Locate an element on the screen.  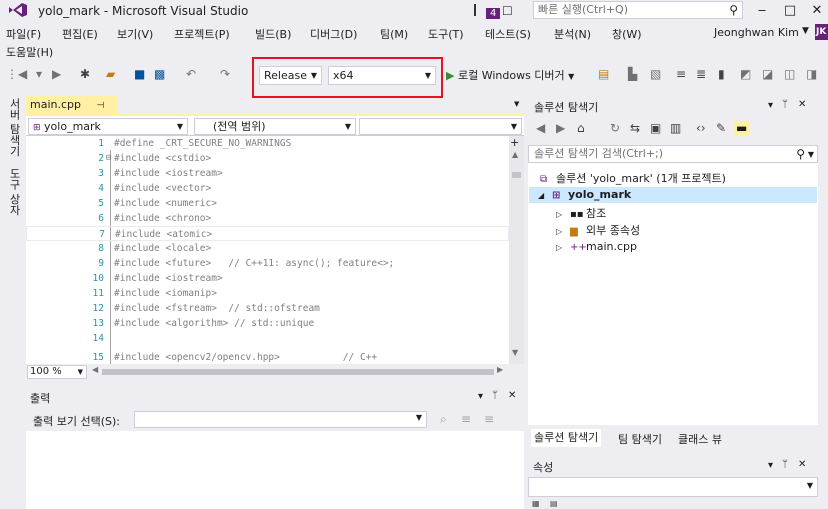
tab-server-explorer: 서버 탐색기 is located at coordinates (14, 127).